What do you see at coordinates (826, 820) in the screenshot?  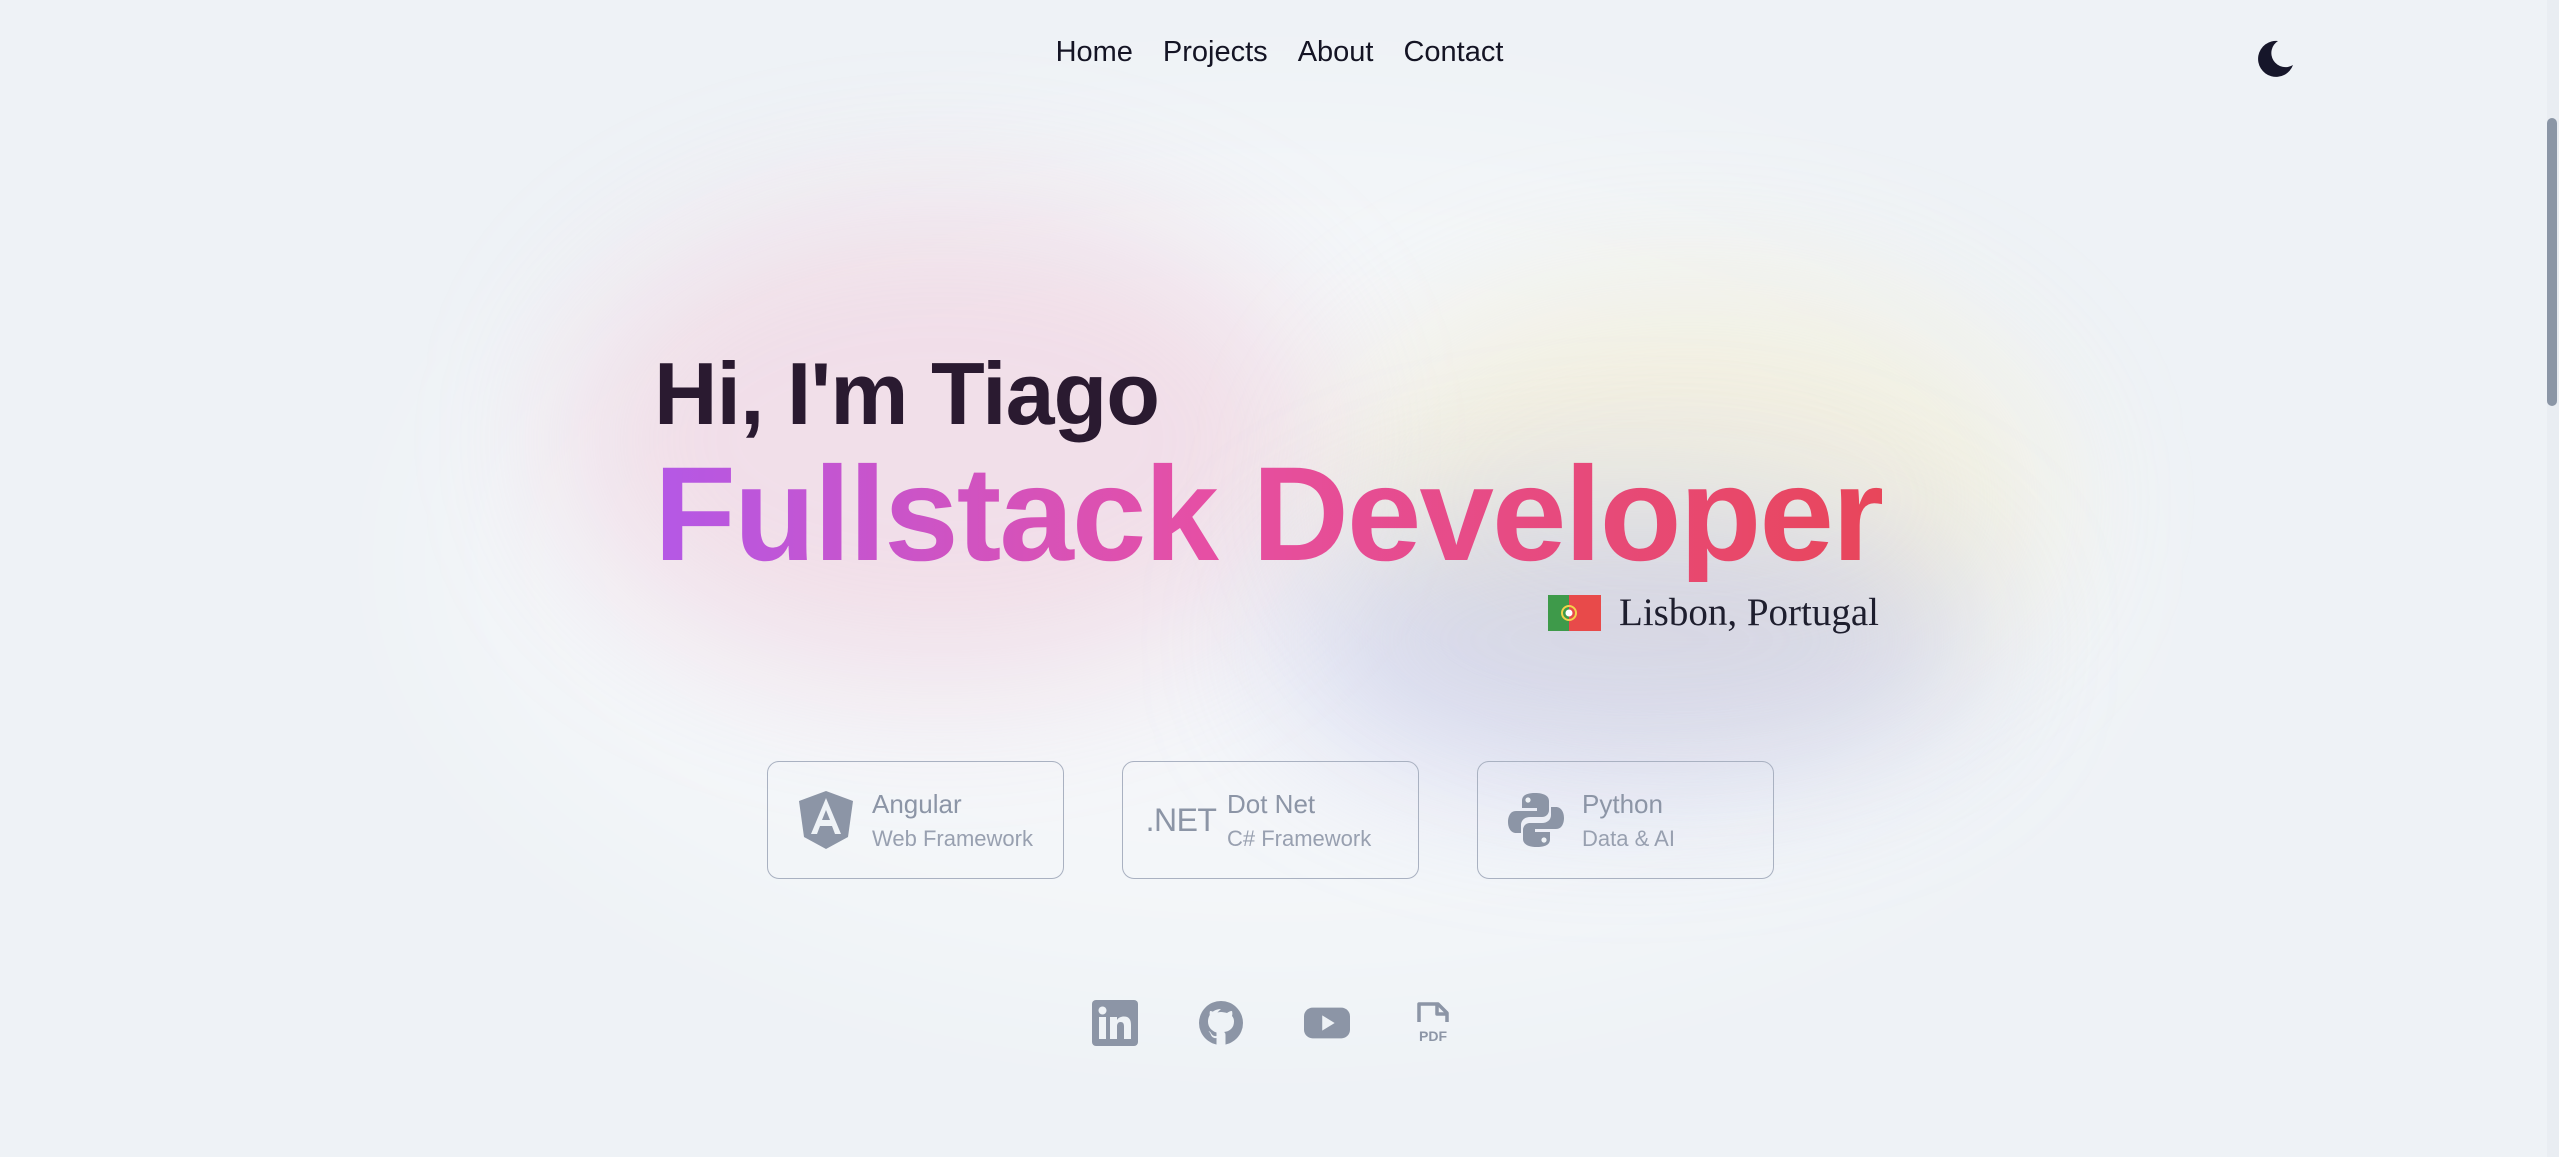 I see `angular-icon` at bounding box center [826, 820].